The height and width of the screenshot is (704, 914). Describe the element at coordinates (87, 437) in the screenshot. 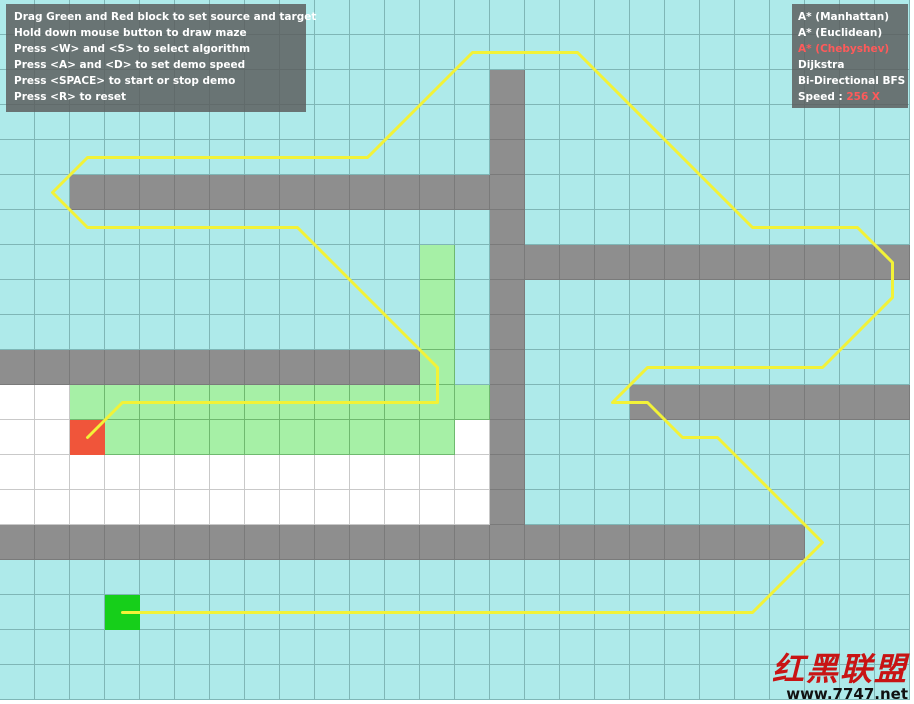

I see `source-block` at that location.